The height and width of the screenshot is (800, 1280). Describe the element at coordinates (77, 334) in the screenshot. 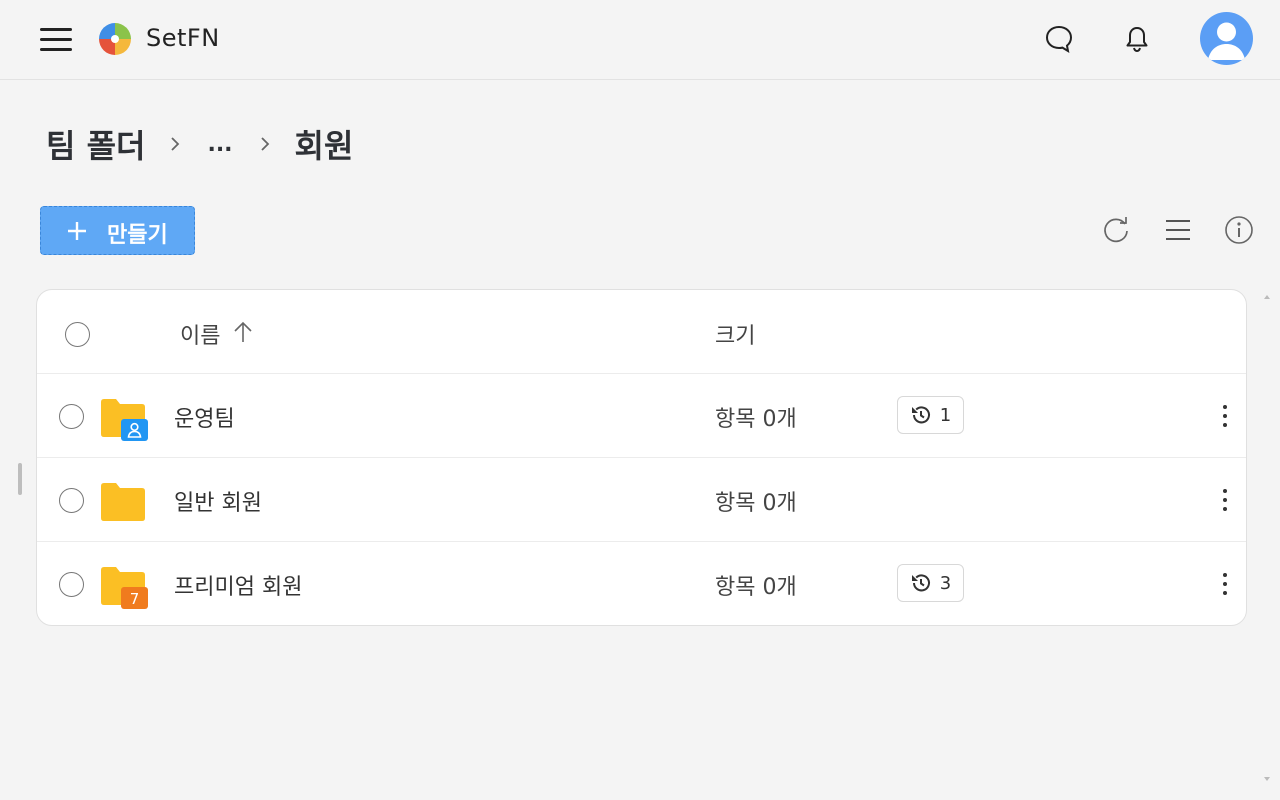

I see `select-all-checkbox` at that location.